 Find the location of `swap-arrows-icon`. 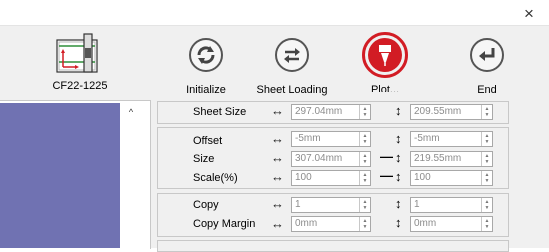

swap-arrows-icon is located at coordinates (292, 55).